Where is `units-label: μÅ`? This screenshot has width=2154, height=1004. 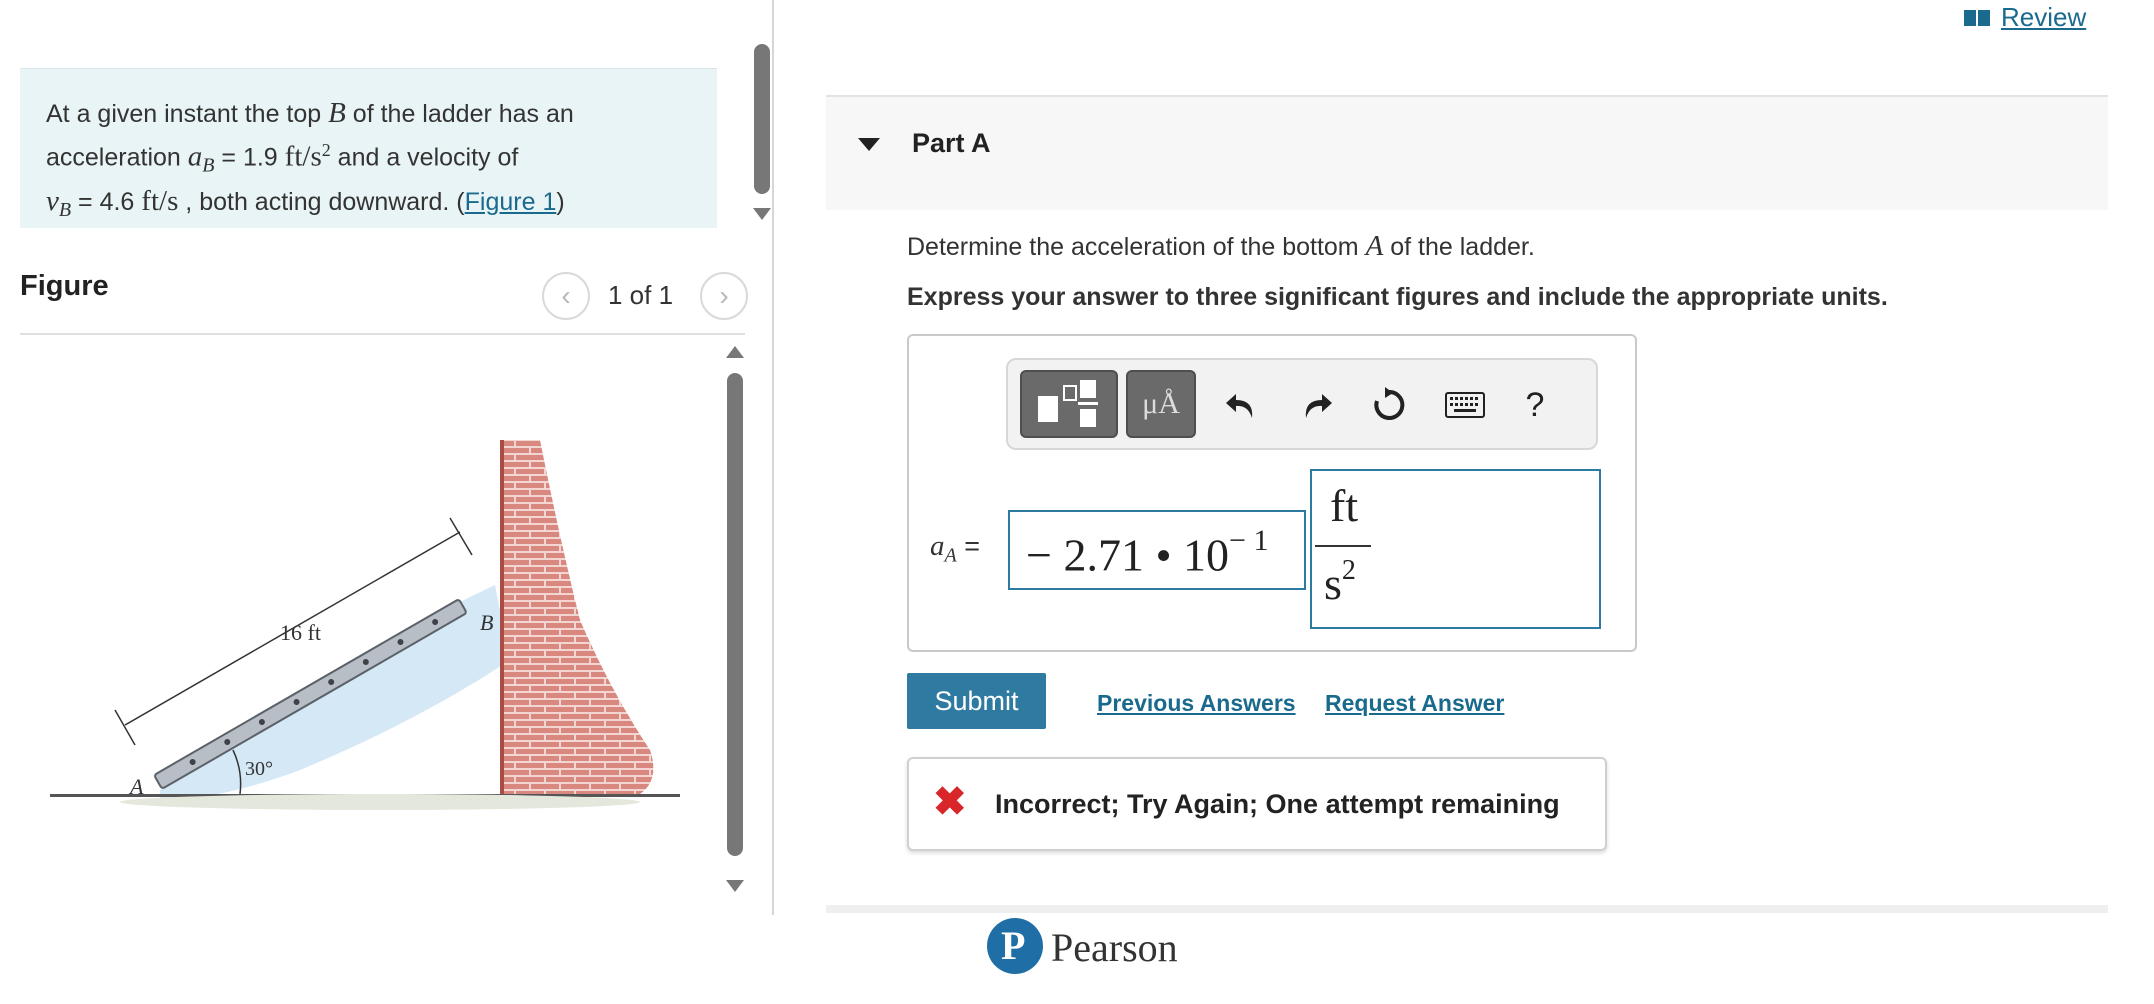 units-label: μÅ is located at coordinates (1161, 403).